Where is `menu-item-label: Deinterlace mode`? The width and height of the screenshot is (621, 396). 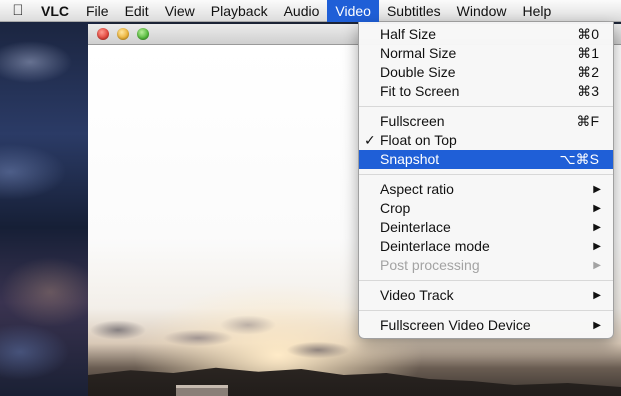 menu-item-label: Deinterlace mode is located at coordinates (435, 246).